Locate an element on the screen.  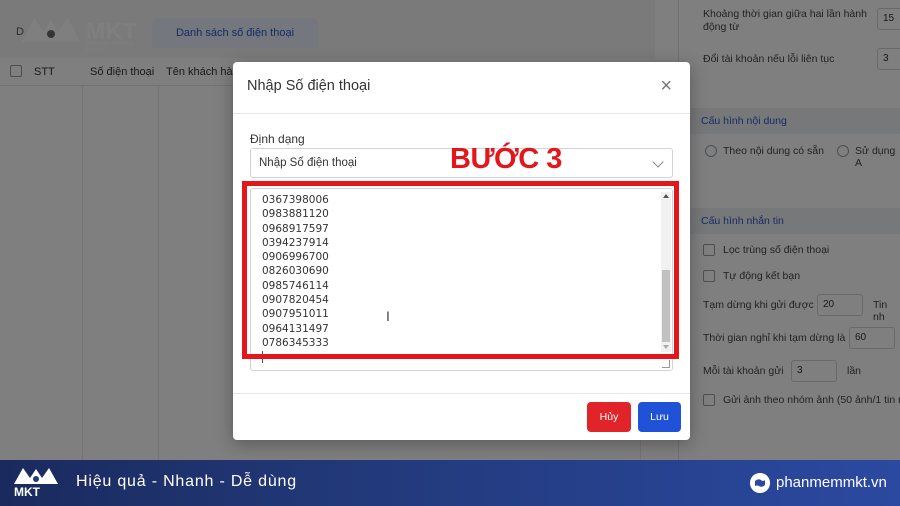
banner-logo: MKT is located at coordinates (37, 483).